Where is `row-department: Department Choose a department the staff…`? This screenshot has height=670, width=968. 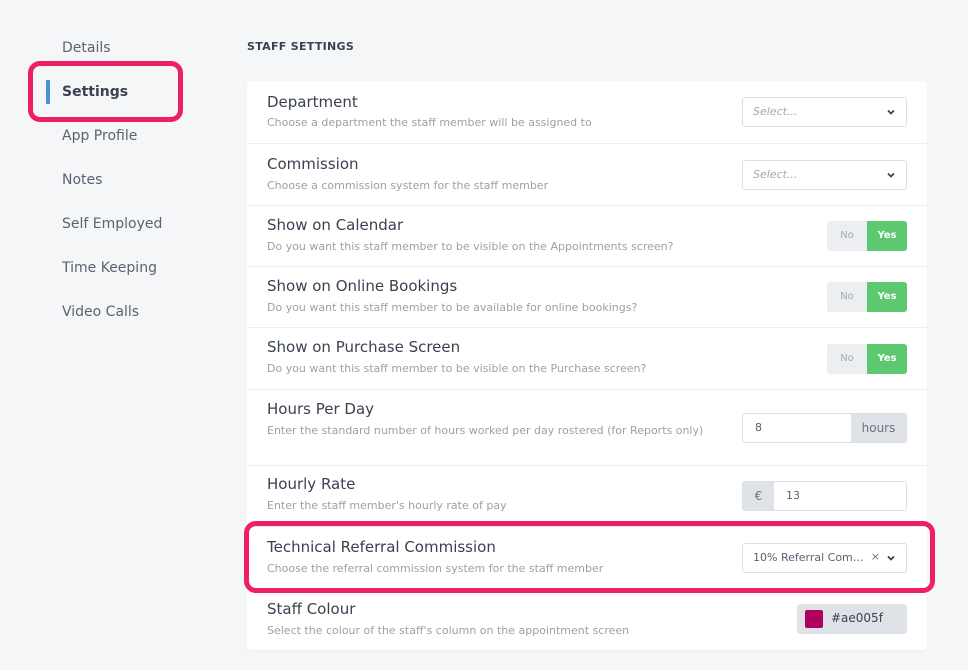
row-department: Department Choose a department the staff… is located at coordinates (587, 112).